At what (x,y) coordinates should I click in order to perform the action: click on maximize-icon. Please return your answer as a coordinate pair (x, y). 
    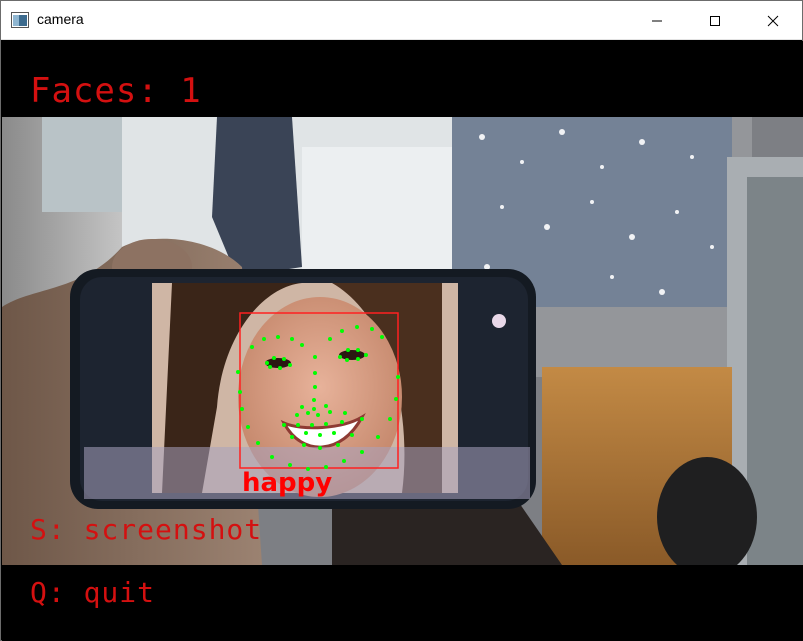
    Looking at the image, I should click on (715, 20).